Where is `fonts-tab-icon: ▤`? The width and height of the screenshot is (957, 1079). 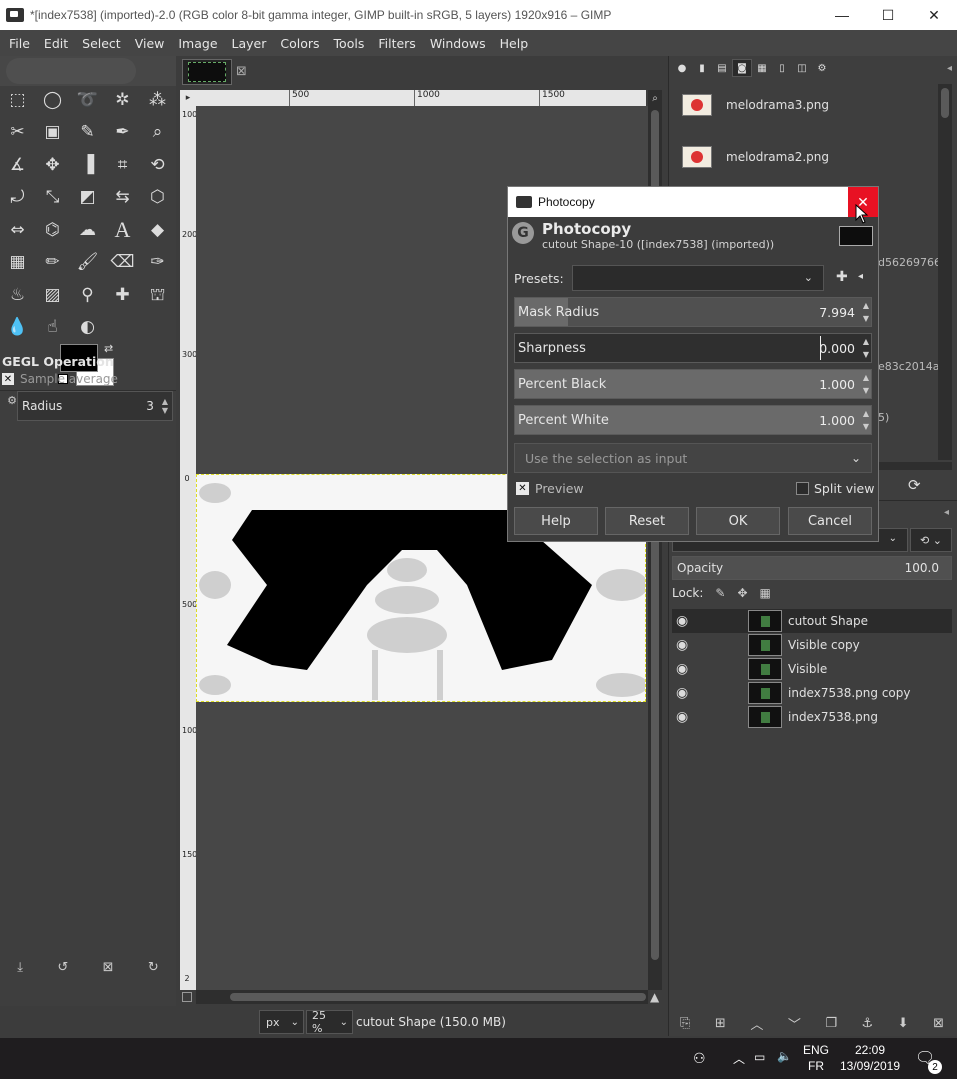
fonts-tab-icon: ▤ is located at coordinates (722, 68).